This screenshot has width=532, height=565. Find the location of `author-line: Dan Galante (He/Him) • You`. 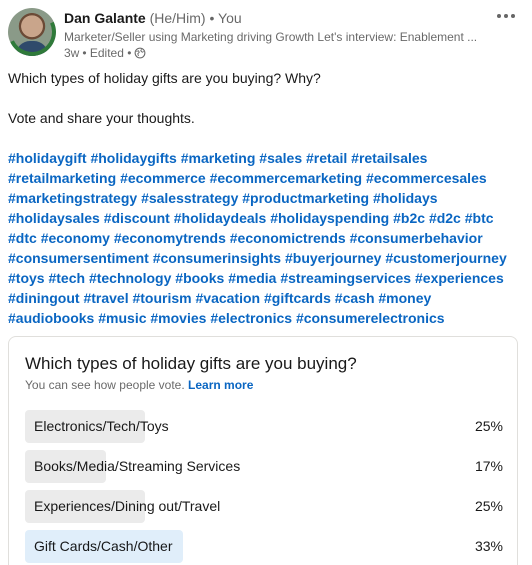

author-line: Dan Galante (He/Him) • You is located at coordinates (153, 18).